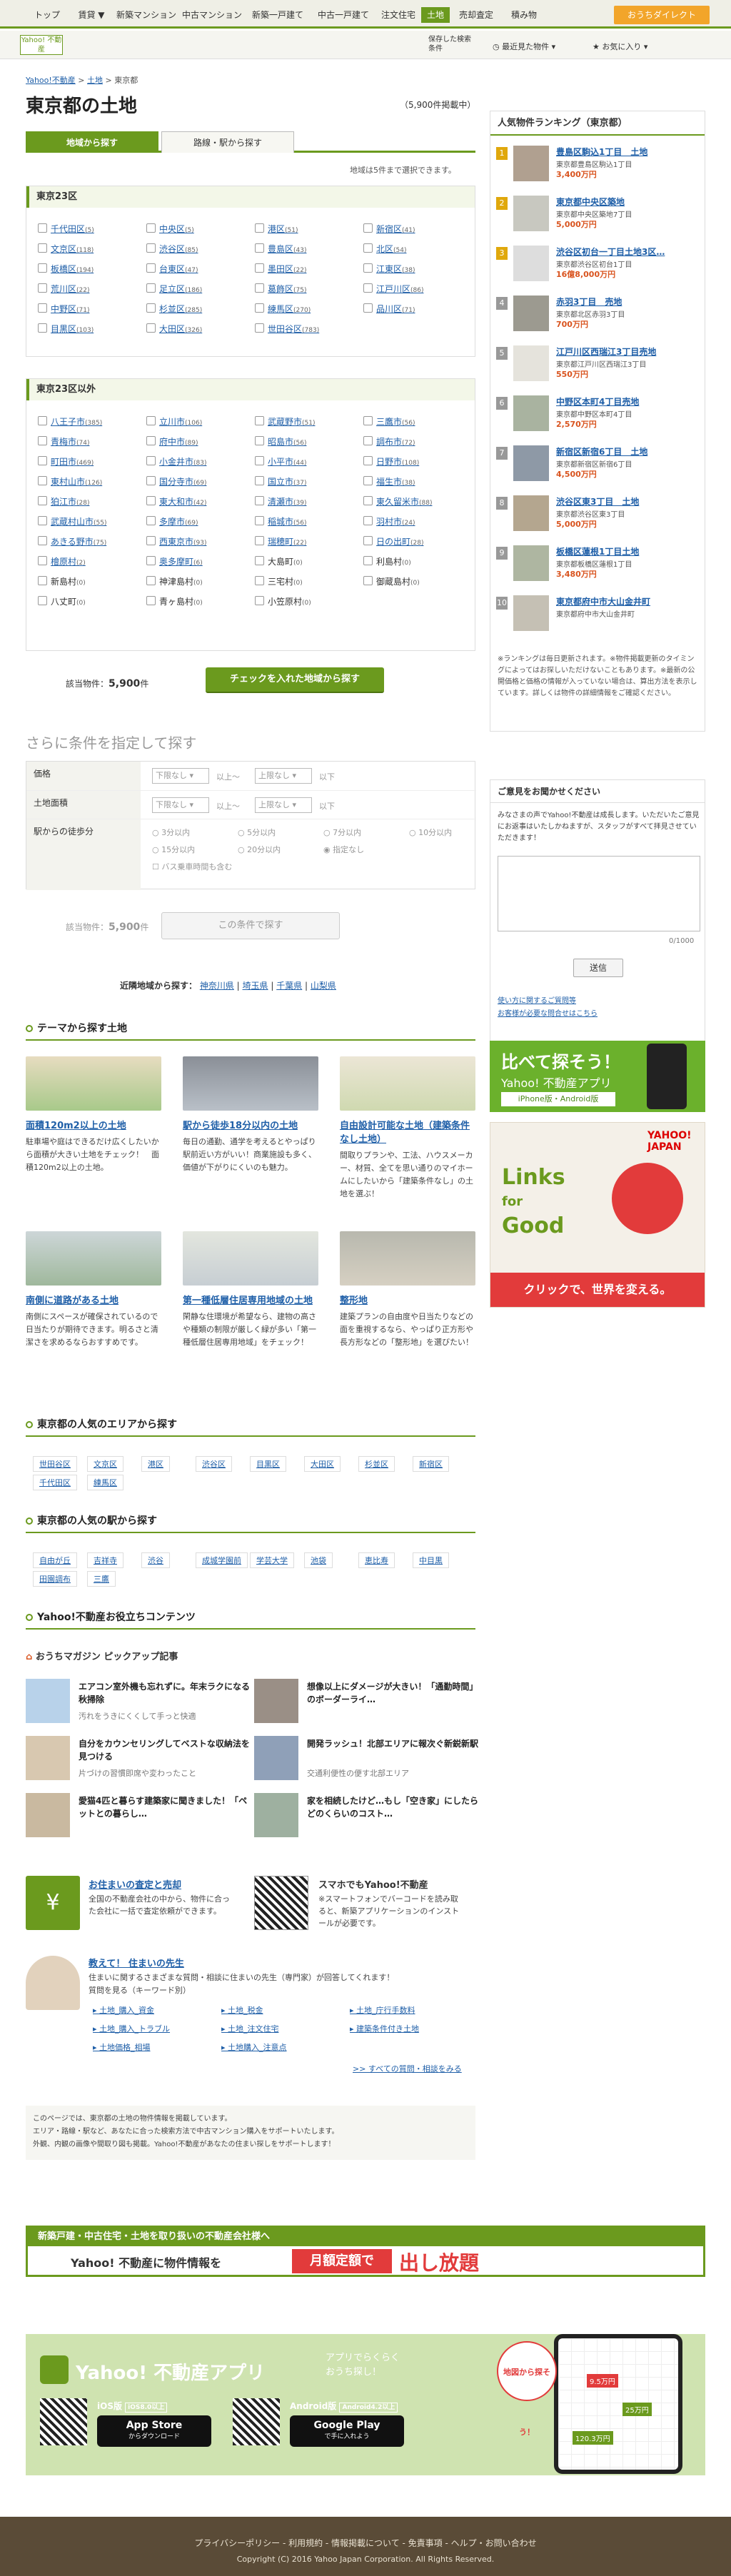 The image size is (731, 2576). I want to click on tokyo23-item: 文京区(118), so click(90, 249).